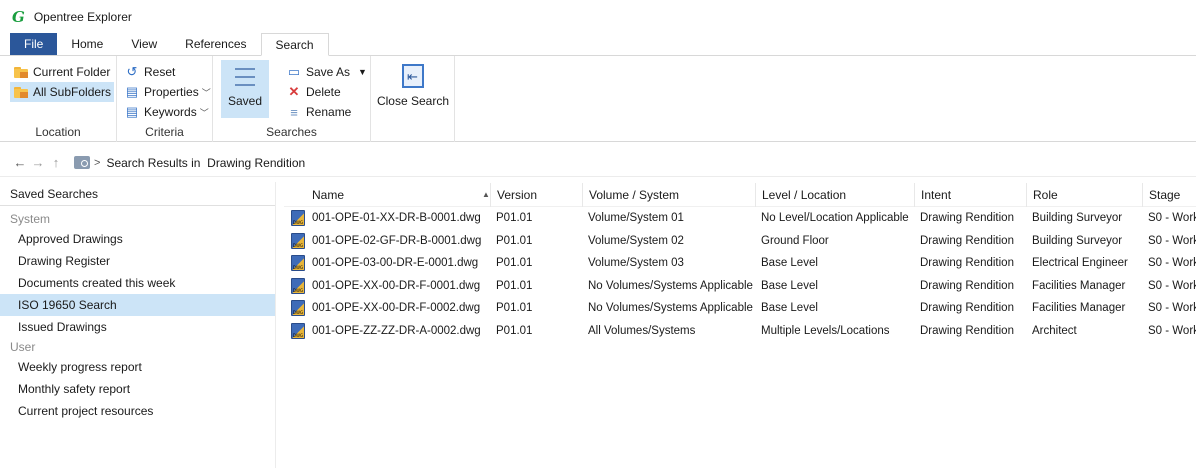 This screenshot has height=468, width=1196. What do you see at coordinates (18, 17) in the screenshot?
I see `app-logo-icon: G` at bounding box center [18, 17].